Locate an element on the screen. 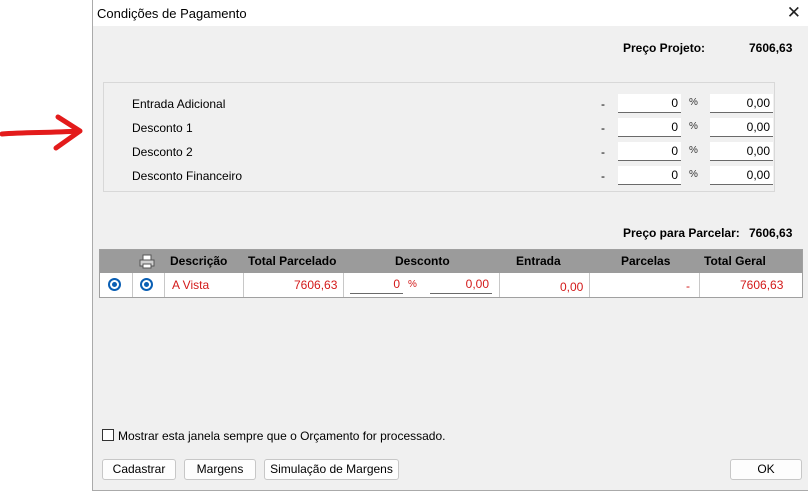 This screenshot has height=491, width=808. entrada-adicional-value-input: 0,00 is located at coordinates (741, 103).